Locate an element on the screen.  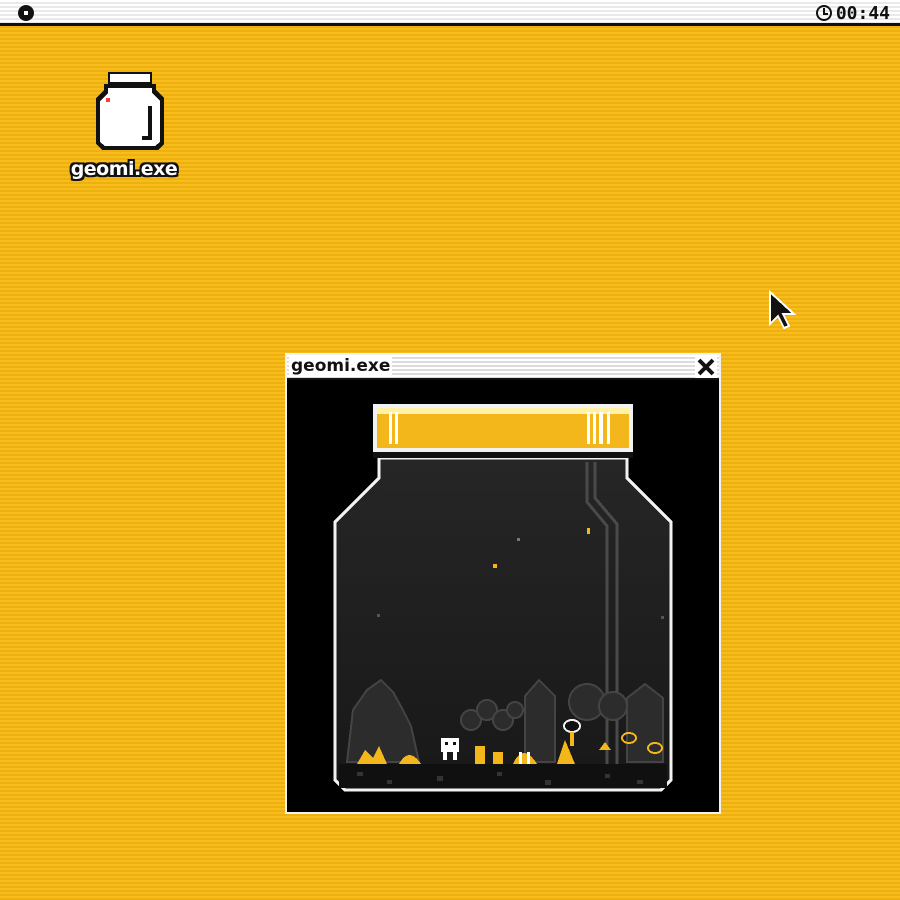
desktop-icon-geomi: geomi.exe is located at coordinates (124, 129).